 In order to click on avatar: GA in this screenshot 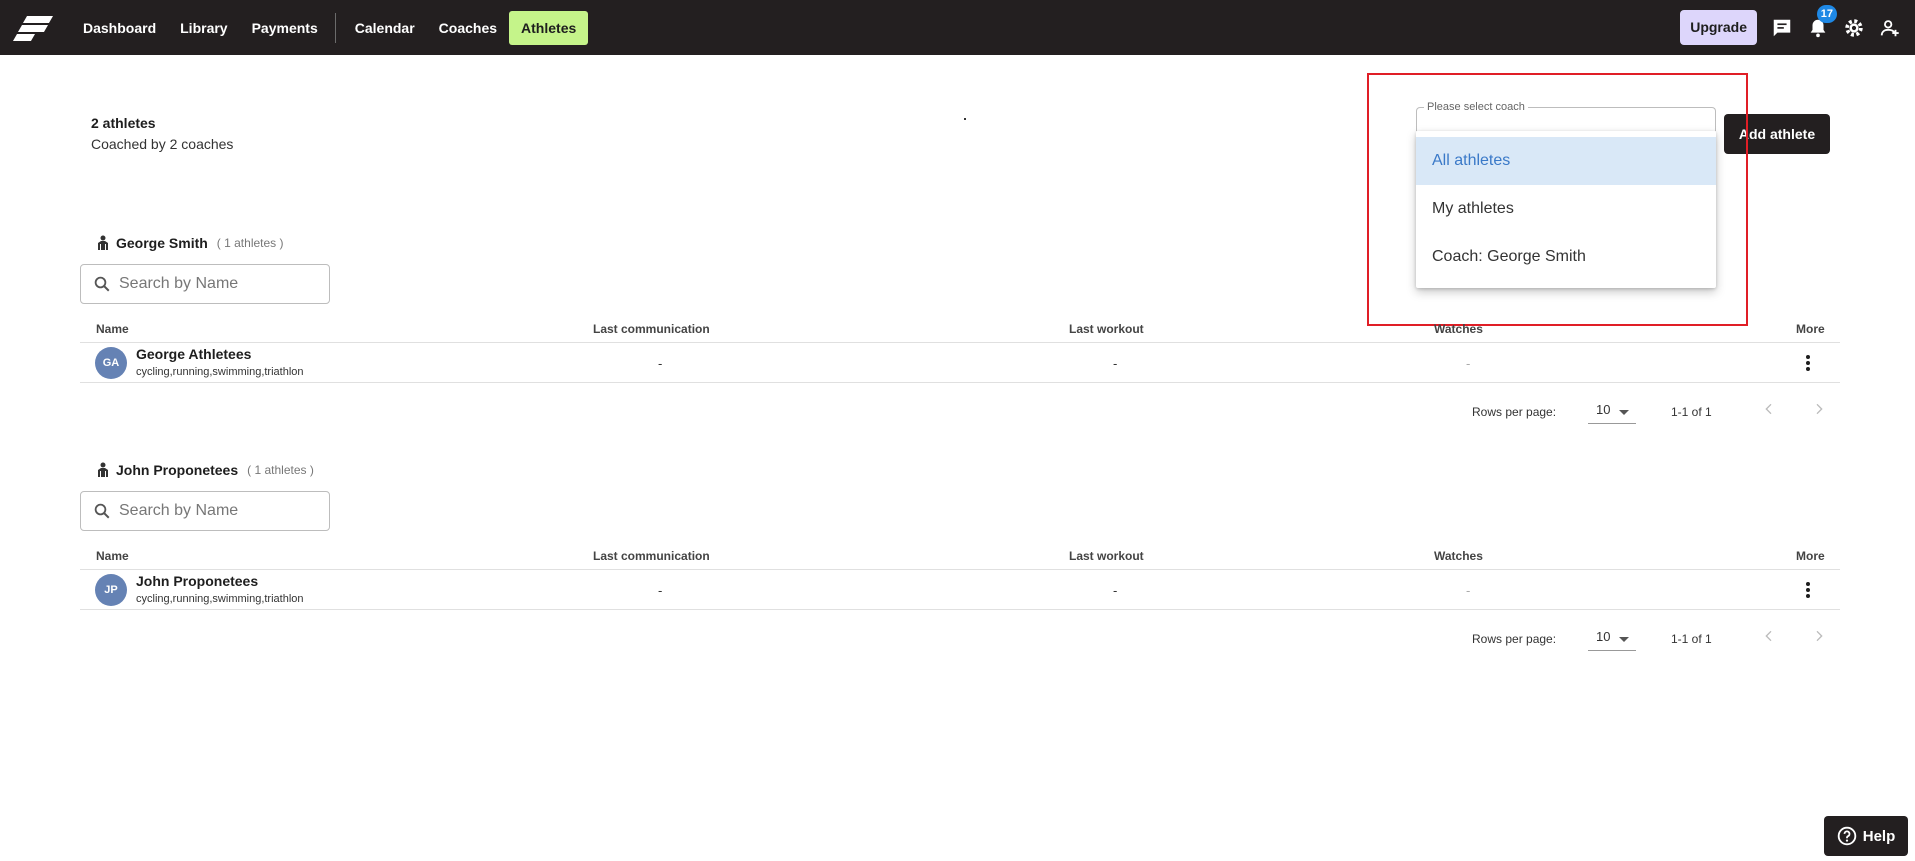, I will do `click(111, 363)`.